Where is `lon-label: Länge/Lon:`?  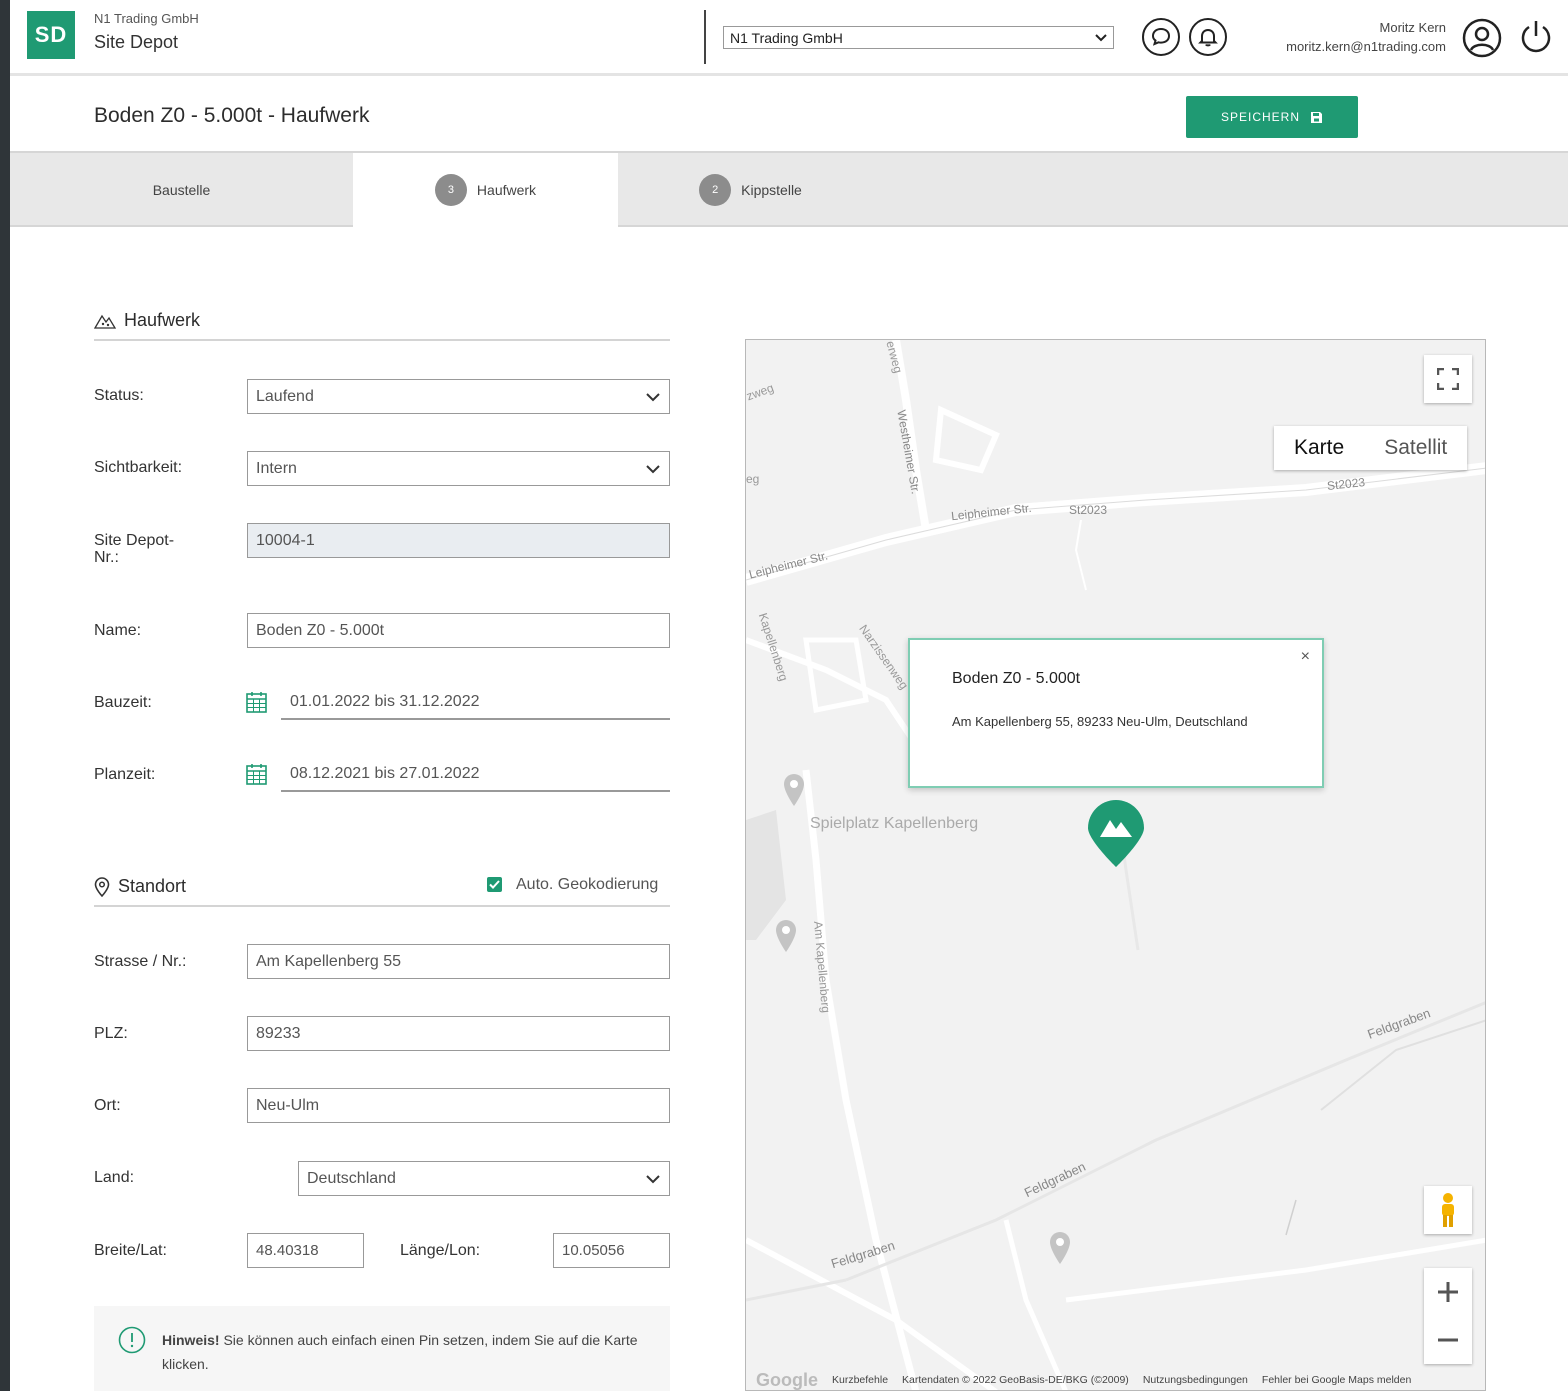 lon-label: Länge/Lon: is located at coordinates (440, 1250).